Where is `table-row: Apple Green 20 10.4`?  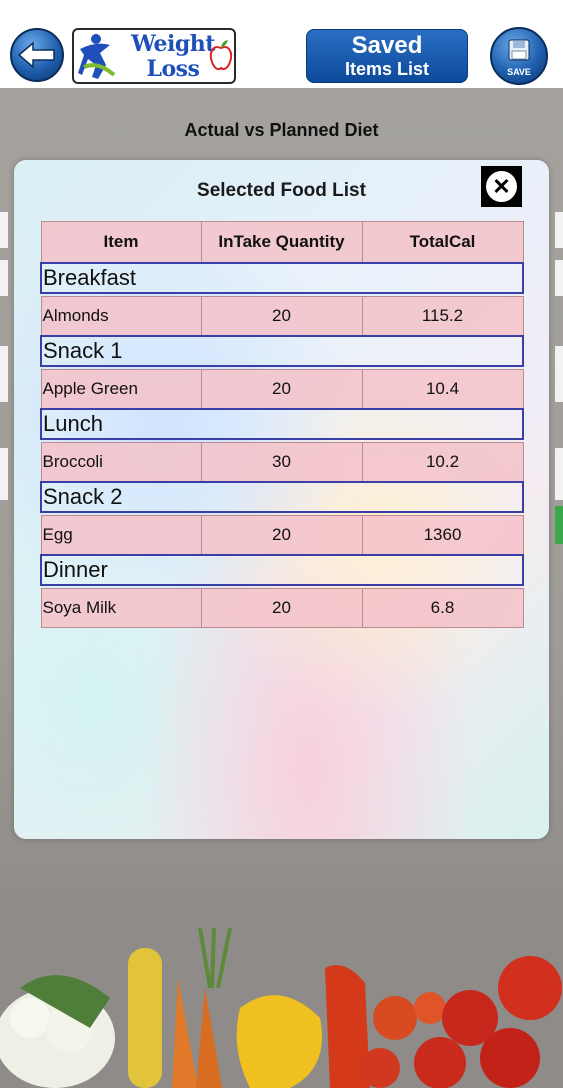
table-row: Apple Green 20 10.4 is located at coordinates (282, 389).